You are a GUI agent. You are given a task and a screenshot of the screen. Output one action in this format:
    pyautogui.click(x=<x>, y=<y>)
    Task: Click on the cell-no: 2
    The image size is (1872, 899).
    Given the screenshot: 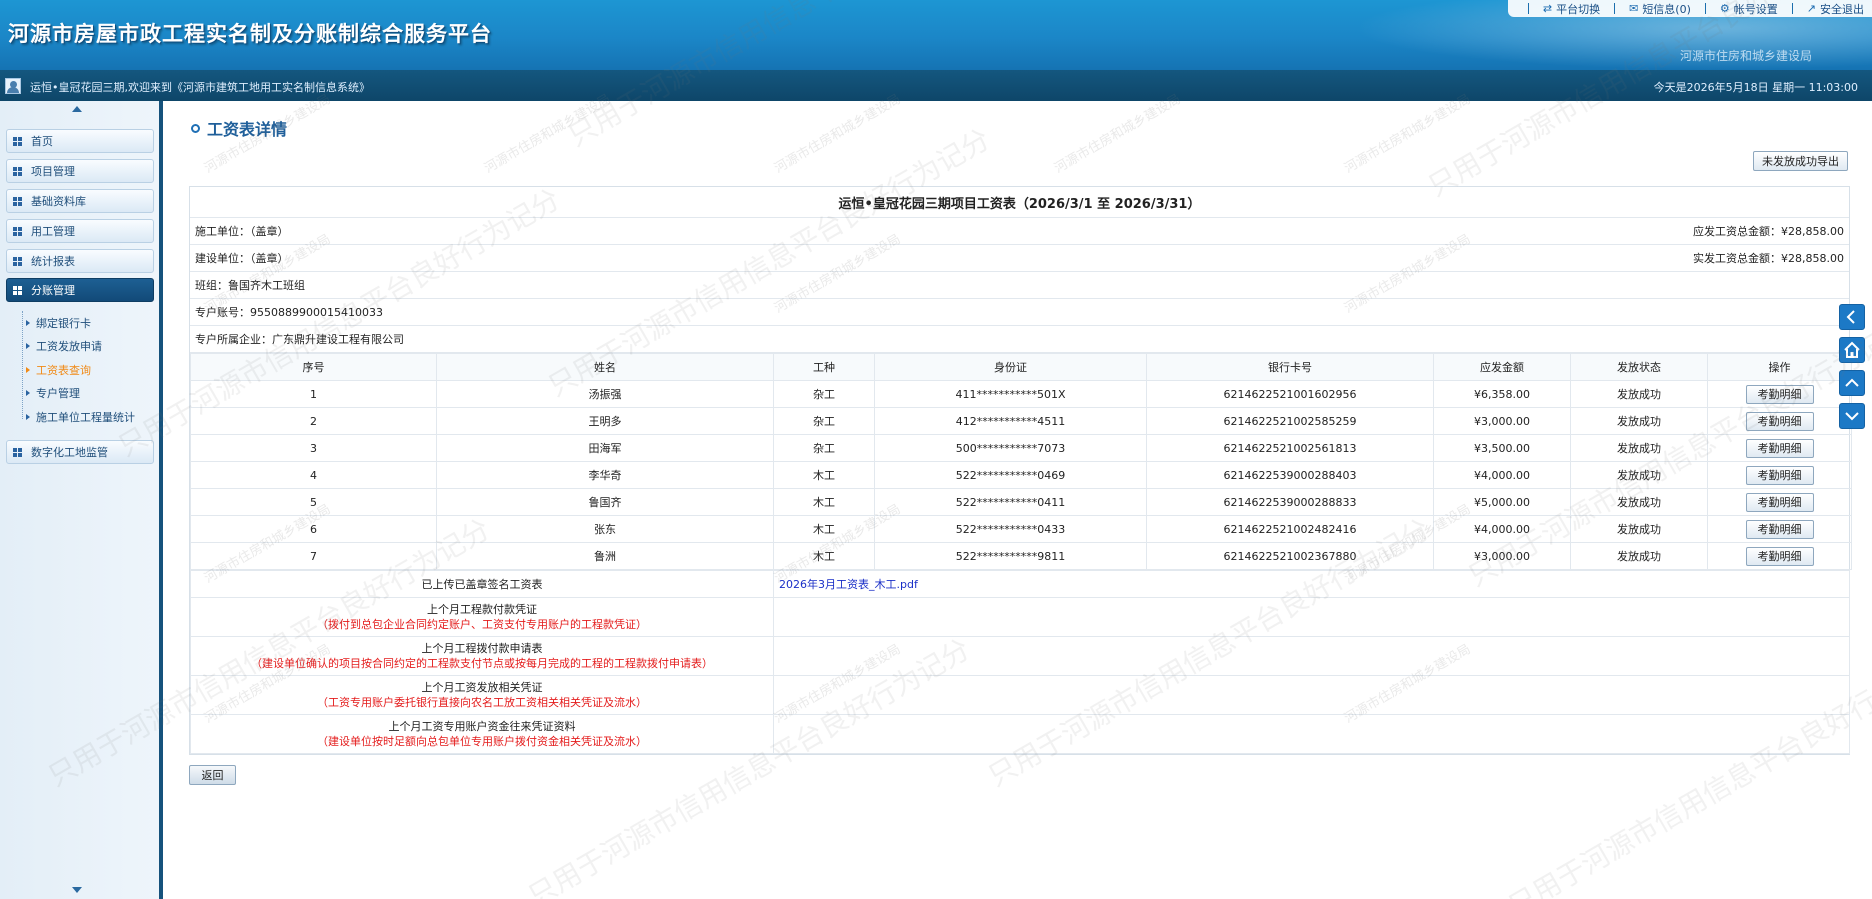 What is the action you would take?
    pyautogui.click(x=313, y=421)
    